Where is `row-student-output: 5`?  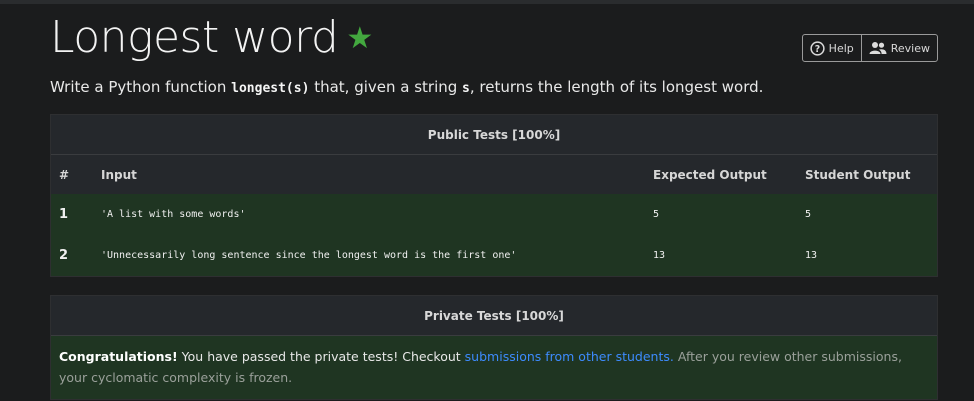
row-student-output: 5 is located at coordinates (808, 214).